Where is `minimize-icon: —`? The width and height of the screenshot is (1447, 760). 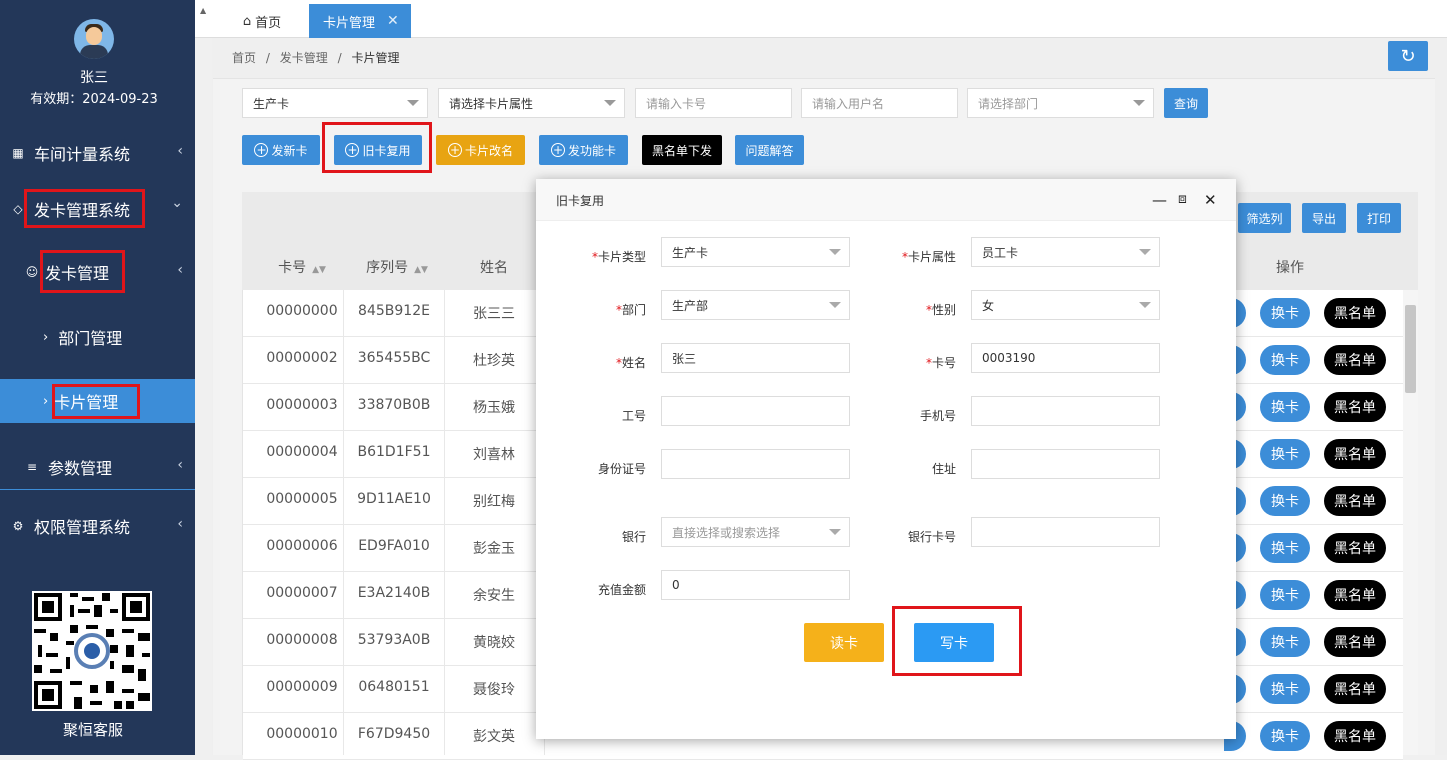
minimize-icon: — is located at coordinates (1159, 200).